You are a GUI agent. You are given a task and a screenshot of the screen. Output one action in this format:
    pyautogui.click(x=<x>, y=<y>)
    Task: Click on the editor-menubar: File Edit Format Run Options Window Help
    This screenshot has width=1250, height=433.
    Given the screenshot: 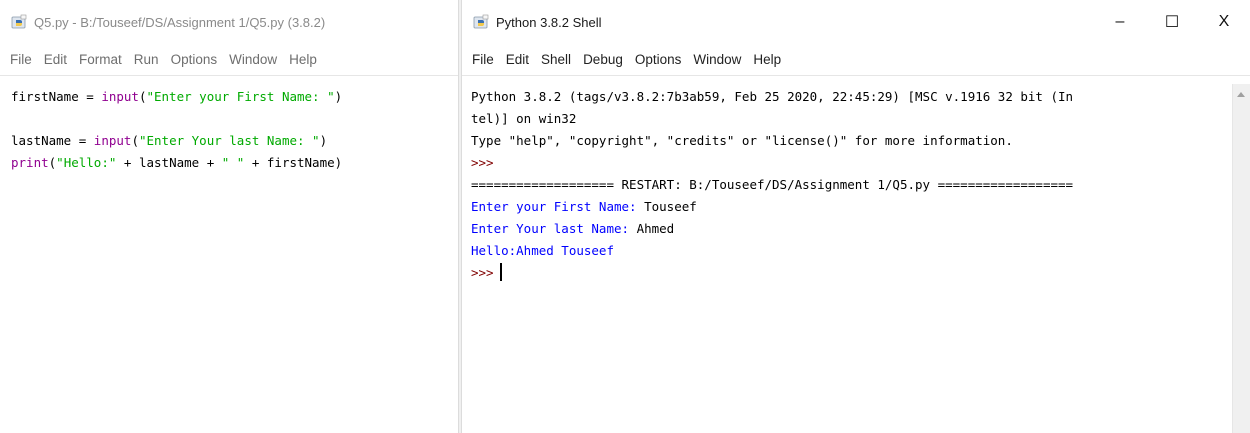 What is the action you would take?
    pyautogui.click(x=229, y=60)
    